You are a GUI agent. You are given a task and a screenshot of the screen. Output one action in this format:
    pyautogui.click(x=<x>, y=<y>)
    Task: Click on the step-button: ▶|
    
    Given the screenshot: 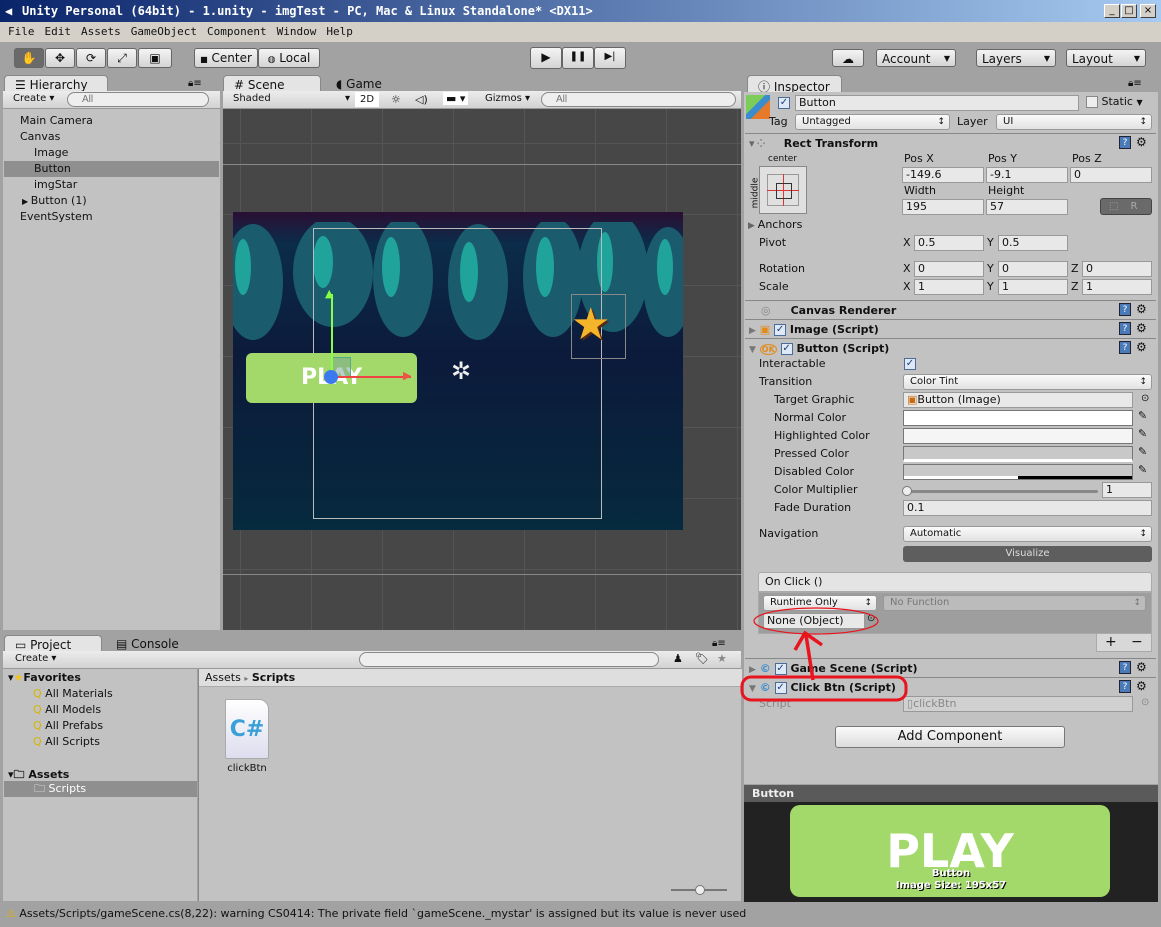 What is the action you would take?
    pyautogui.click(x=610, y=58)
    